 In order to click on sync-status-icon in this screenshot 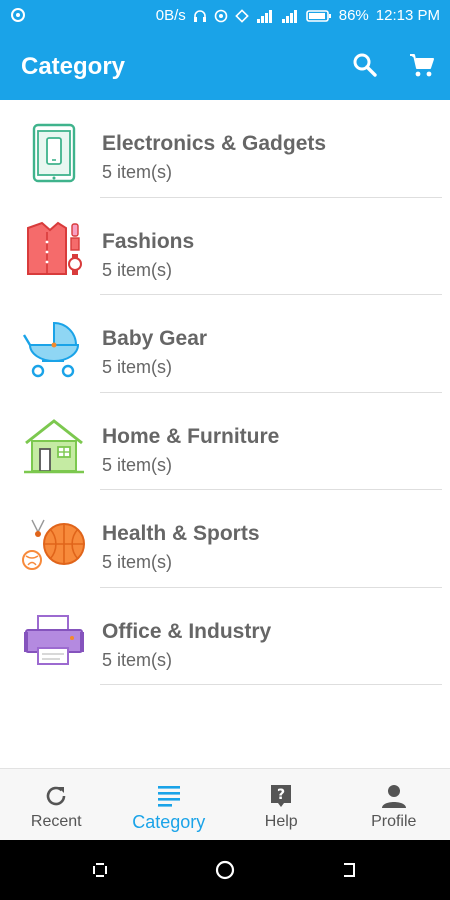, I will do `click(18, 15)`.